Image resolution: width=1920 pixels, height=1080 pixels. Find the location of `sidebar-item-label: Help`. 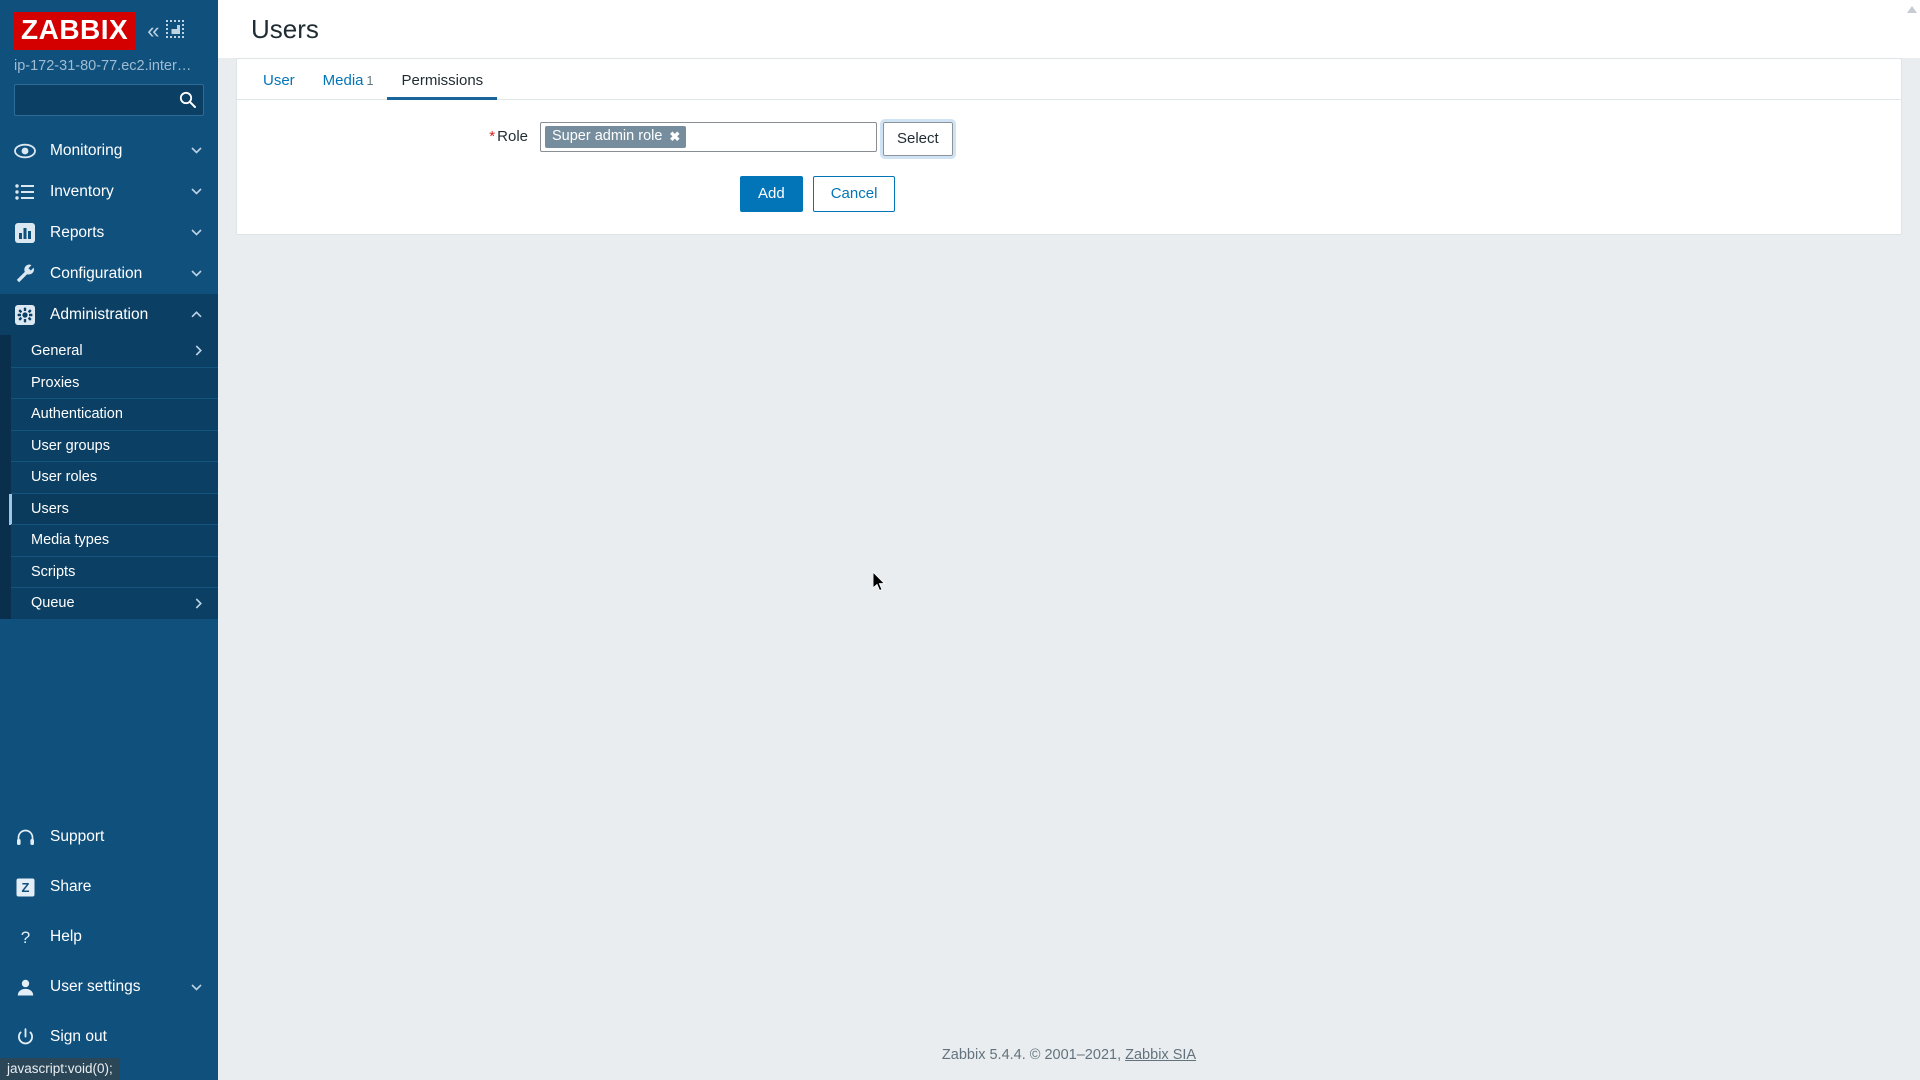

sidebar-item-label: Help is located at coordinates (66, 936).